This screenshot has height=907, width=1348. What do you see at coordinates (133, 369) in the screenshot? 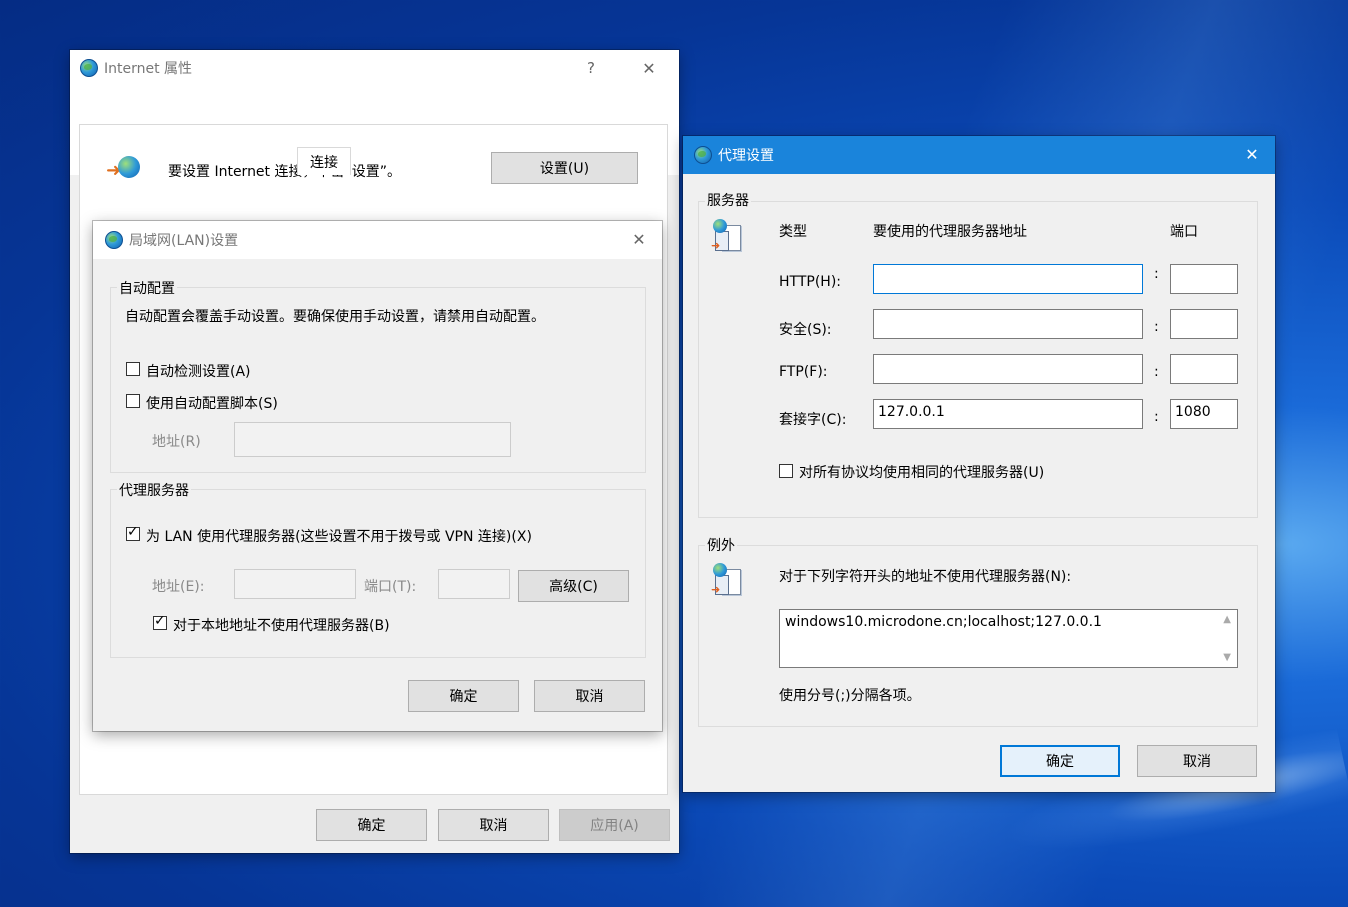
I see `auto-detect-checkbox` at bounding box center [133, 369].